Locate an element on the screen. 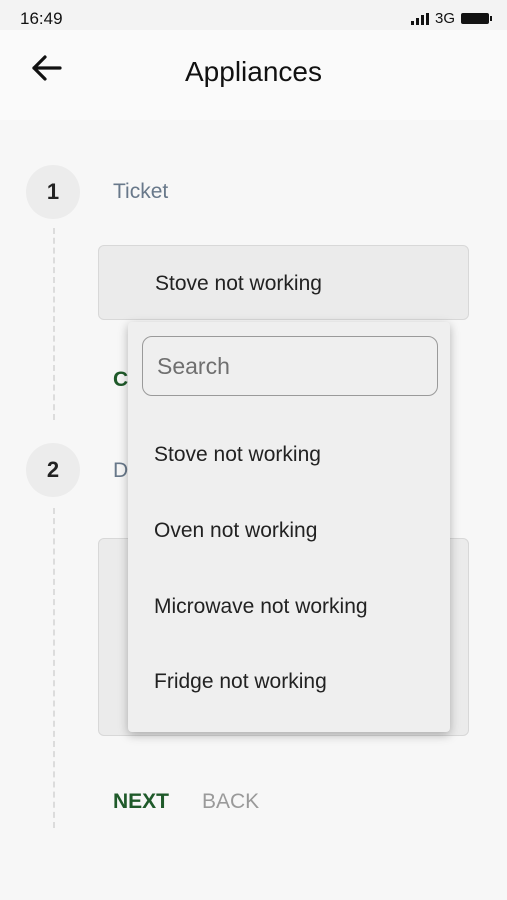 This screenshot has width=507, height=900. step-2-label: D is located at coordinates (121, 470).